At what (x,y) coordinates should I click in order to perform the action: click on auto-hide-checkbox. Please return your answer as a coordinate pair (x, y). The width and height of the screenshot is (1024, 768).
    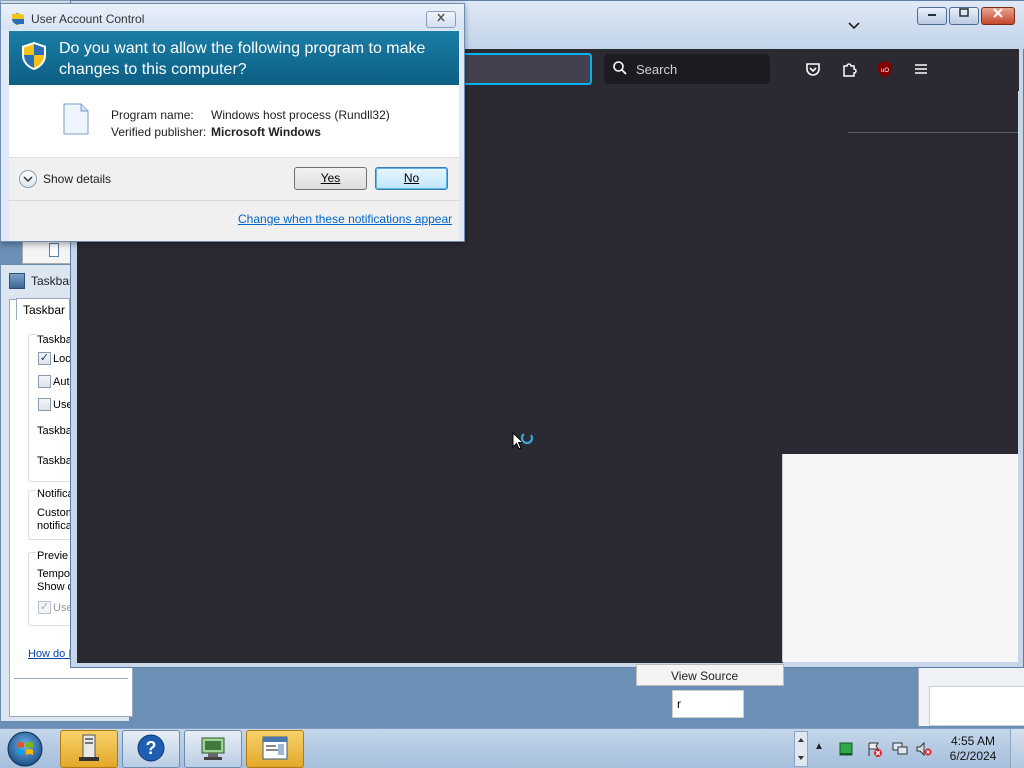
    Looking at the image, I should click on (44, 381).